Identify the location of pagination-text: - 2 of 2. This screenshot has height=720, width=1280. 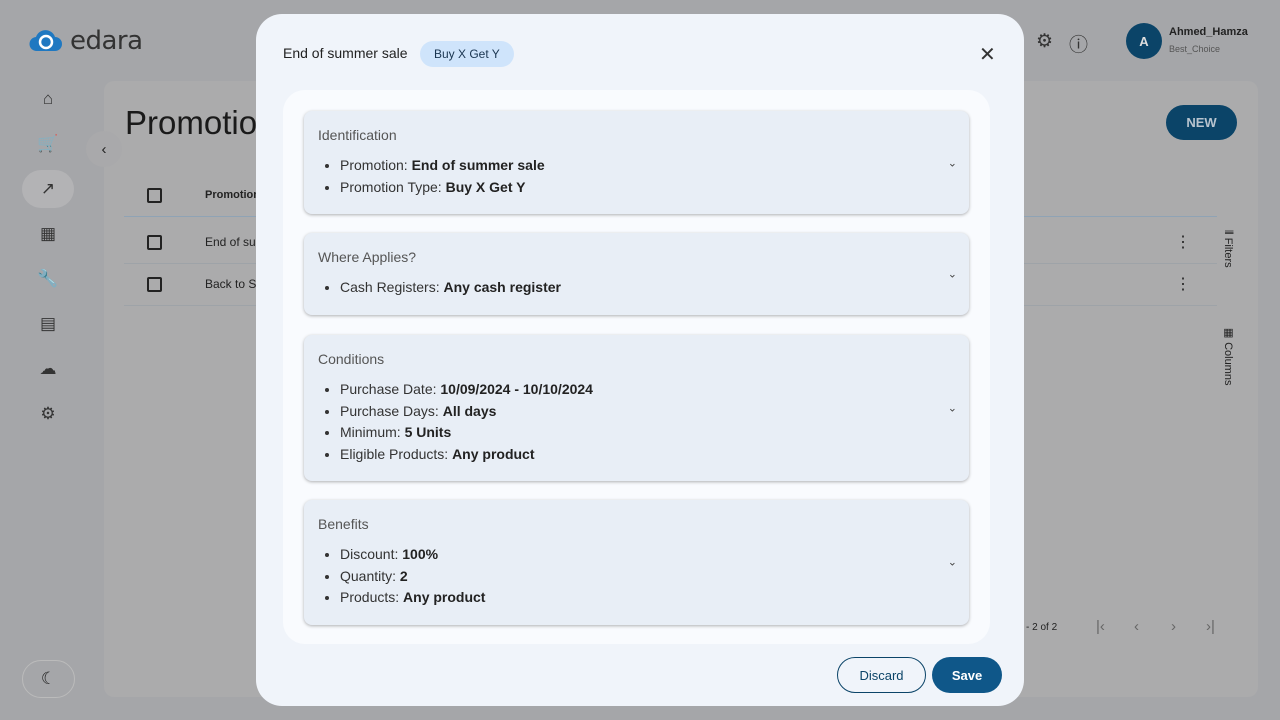
(1042, 627).